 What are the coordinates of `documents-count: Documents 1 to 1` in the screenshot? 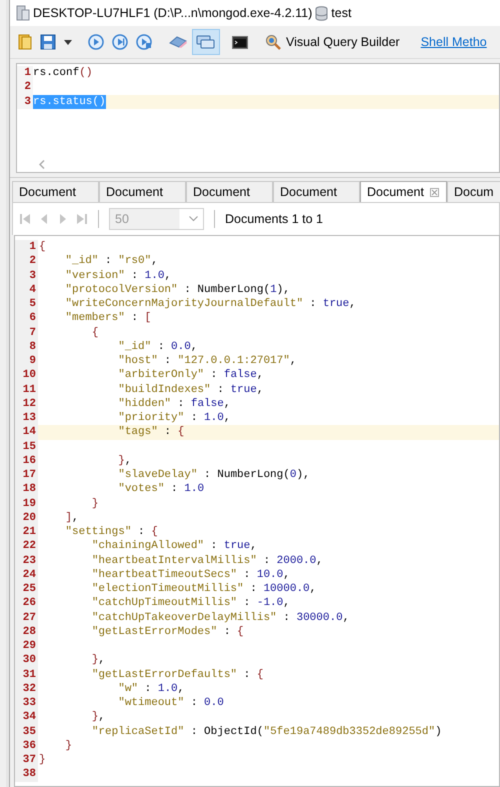 It's located at (274, 219).